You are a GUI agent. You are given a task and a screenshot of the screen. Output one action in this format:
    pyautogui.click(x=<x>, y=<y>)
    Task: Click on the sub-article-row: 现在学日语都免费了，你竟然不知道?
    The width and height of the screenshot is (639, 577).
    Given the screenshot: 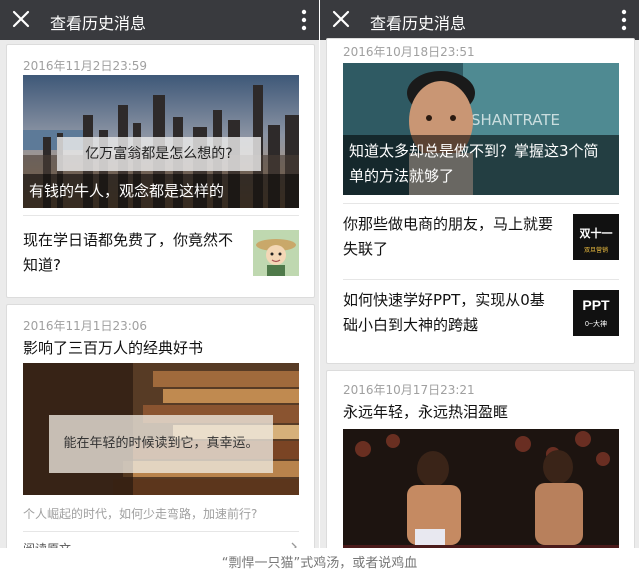 What is the action you would take?
    pyautogui.click(x=161, y=255)
    